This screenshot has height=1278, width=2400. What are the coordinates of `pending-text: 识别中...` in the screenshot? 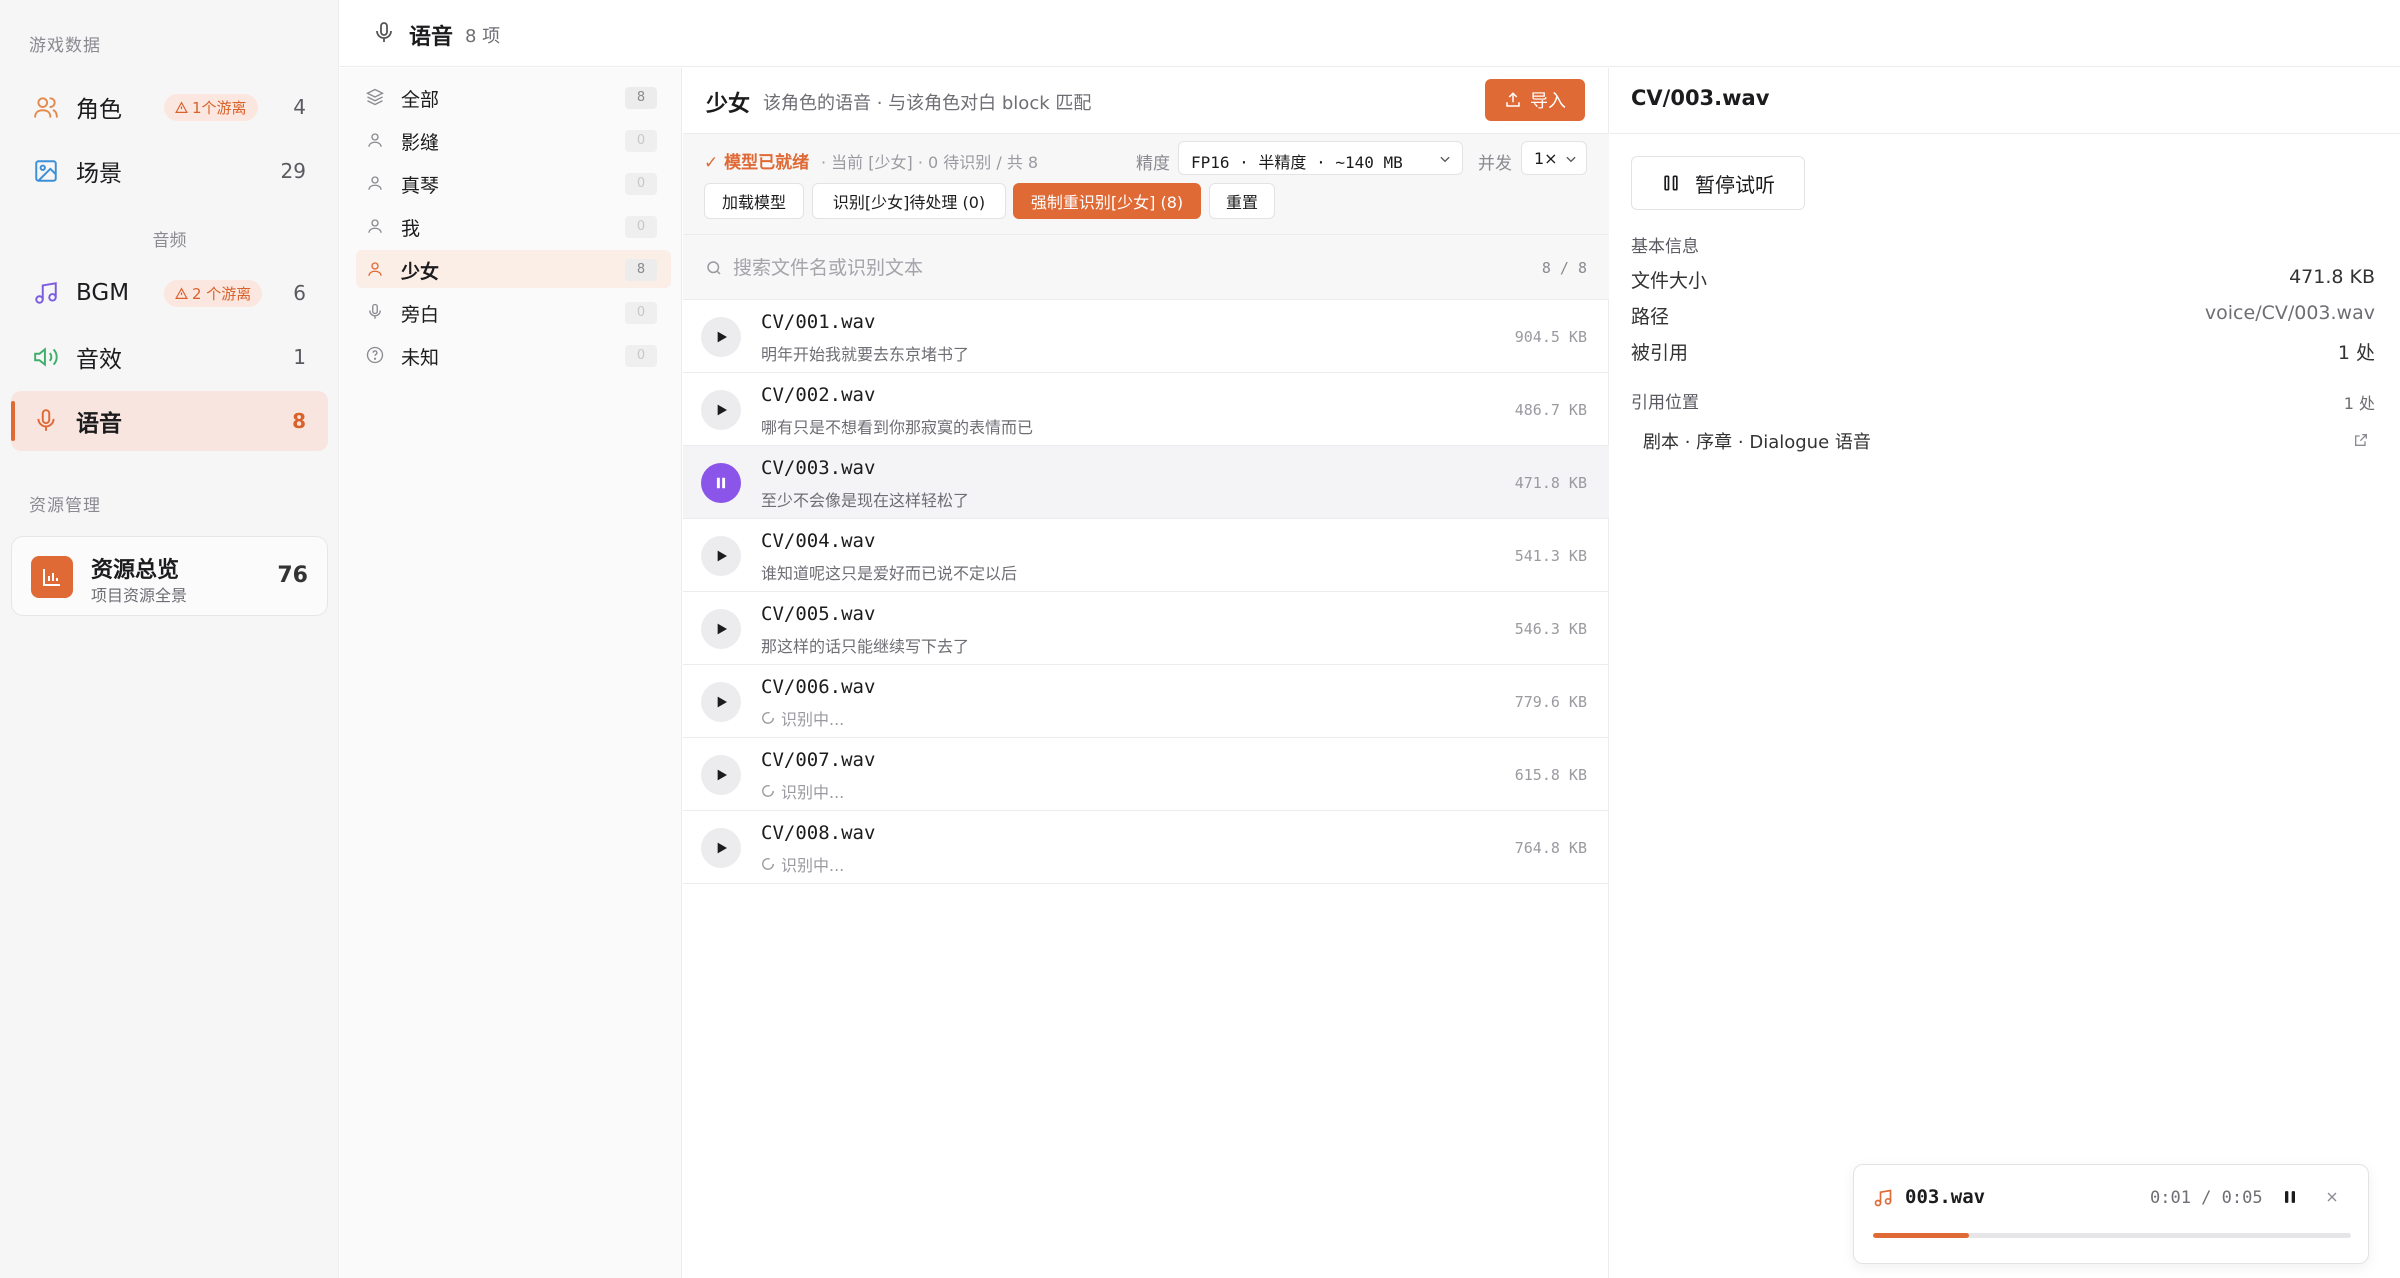 It's located at (813, 719).